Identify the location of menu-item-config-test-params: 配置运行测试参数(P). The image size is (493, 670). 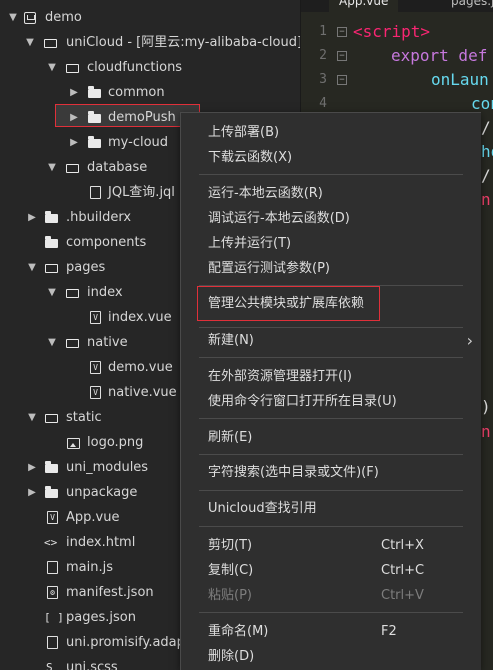
(331, 268).